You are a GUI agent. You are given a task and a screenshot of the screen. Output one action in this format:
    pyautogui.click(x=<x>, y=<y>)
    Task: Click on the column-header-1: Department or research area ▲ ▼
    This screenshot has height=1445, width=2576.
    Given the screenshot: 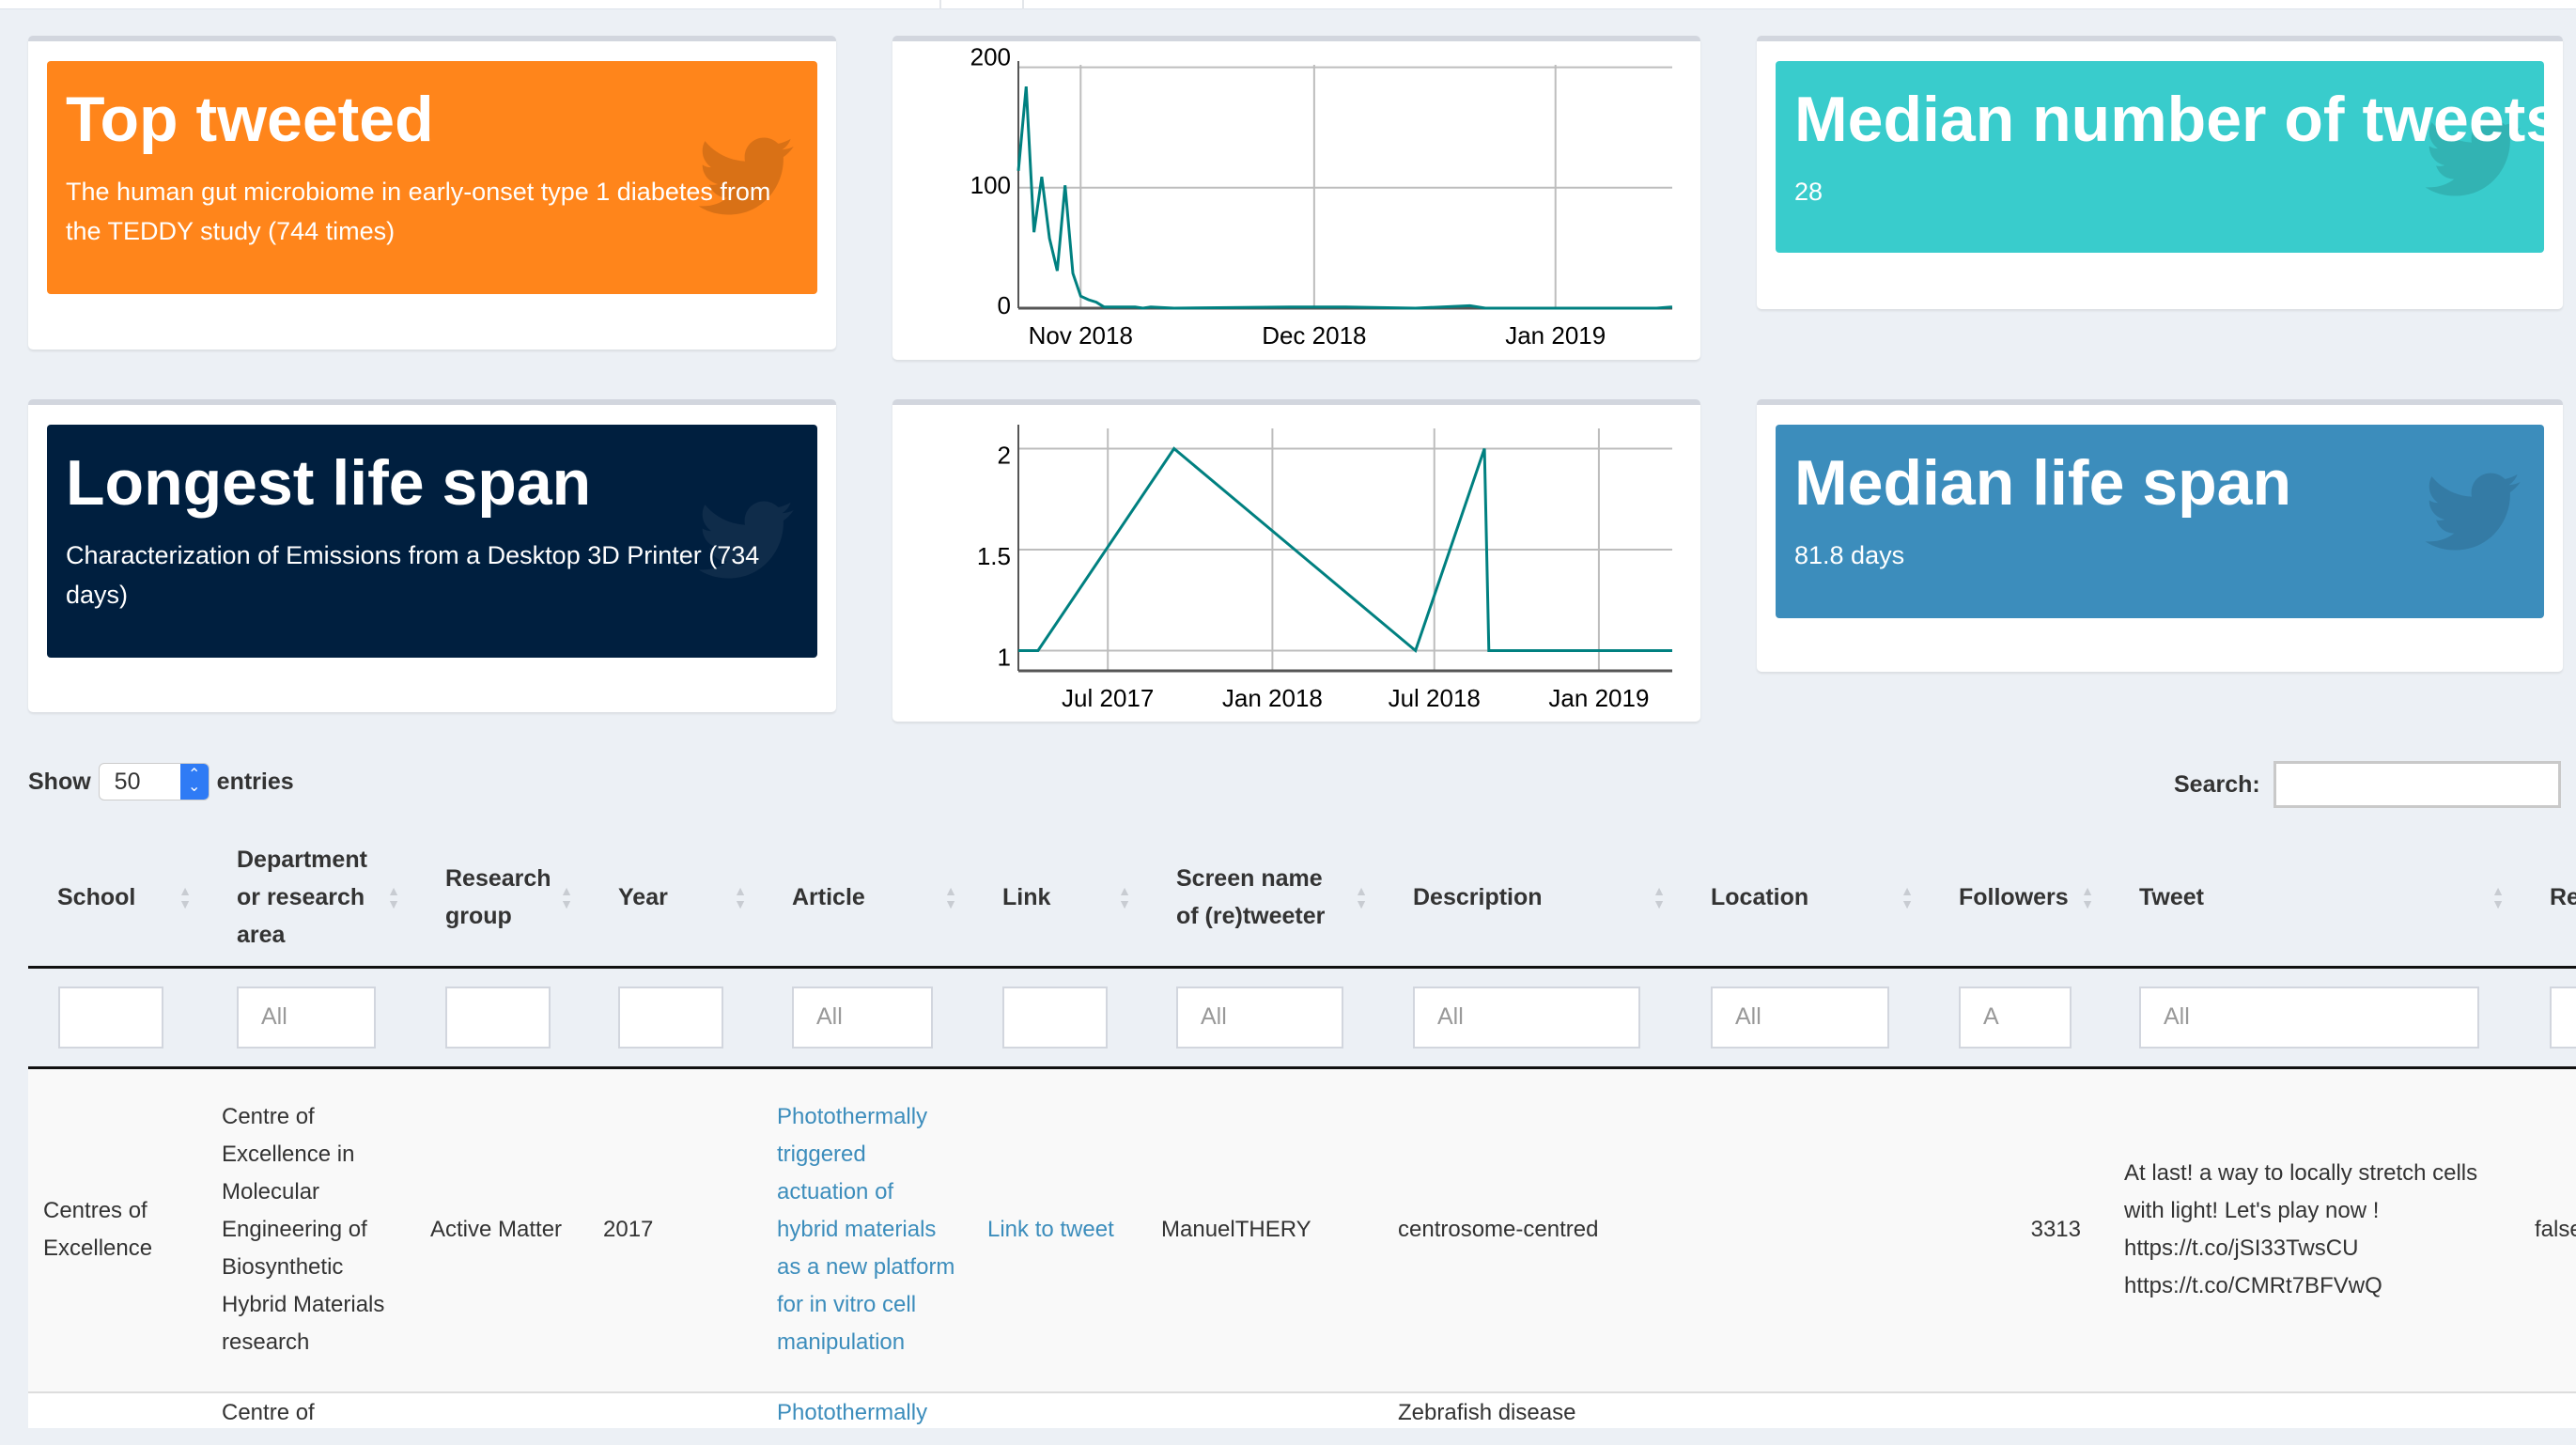 What is the action you would take?
    pyautogui.click(x=311, y=899)
    